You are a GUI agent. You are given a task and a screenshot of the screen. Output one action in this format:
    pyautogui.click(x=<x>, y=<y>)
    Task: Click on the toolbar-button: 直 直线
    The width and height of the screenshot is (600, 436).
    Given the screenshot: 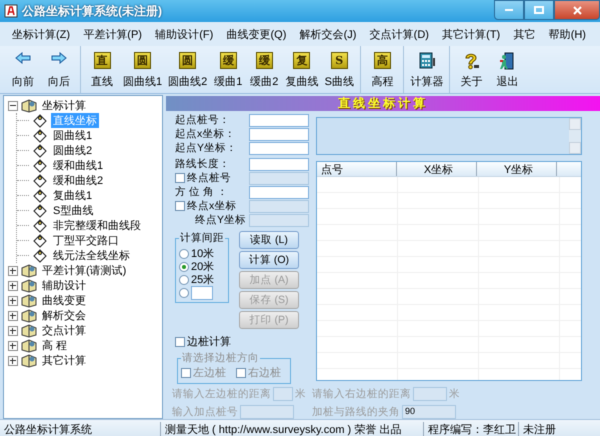 What is the action you would take?
    pyautogui.click(x=102, y=69)
    